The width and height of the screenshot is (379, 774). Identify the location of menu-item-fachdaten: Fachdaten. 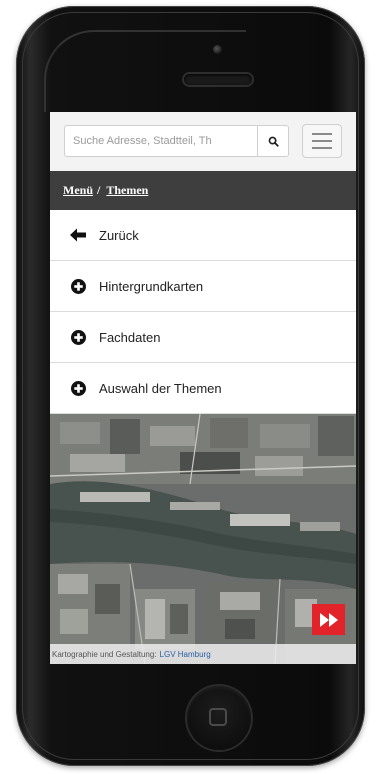
(203, 337).